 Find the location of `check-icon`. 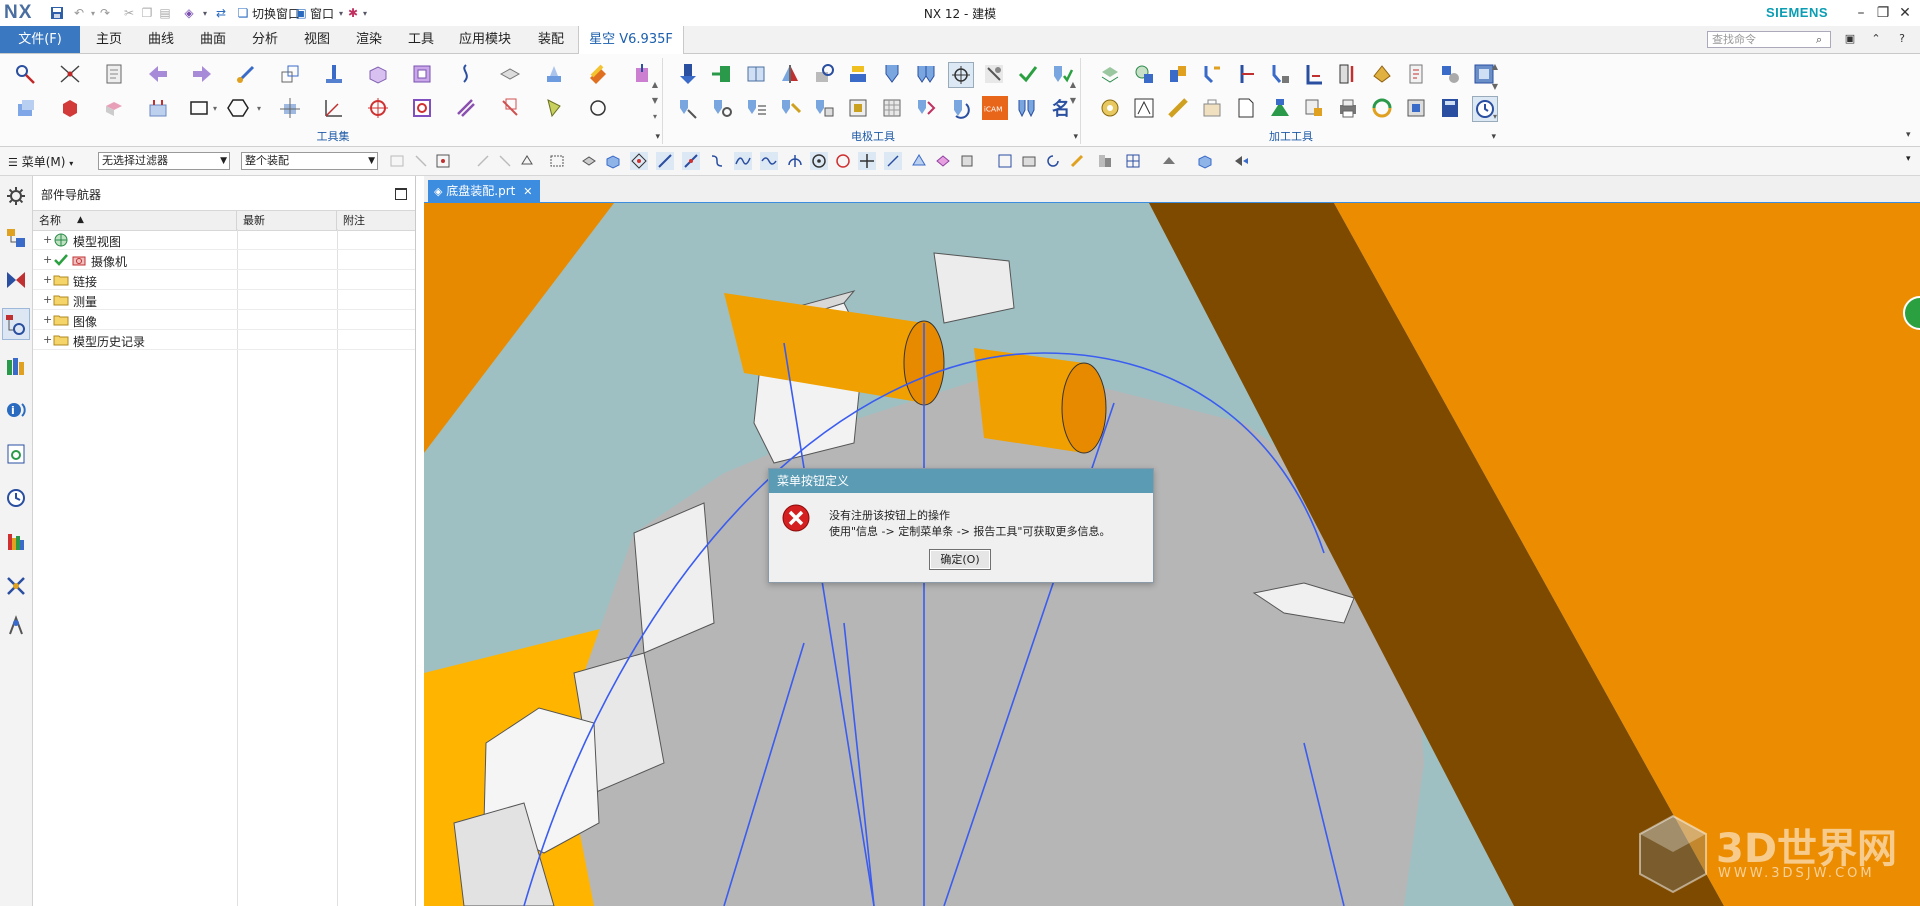

check-icon is located at coordinates (1028, 74).